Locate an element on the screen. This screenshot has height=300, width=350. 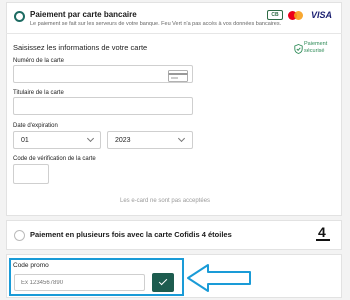
cb-logo-icon: CB is located at coordinates (275, 15).